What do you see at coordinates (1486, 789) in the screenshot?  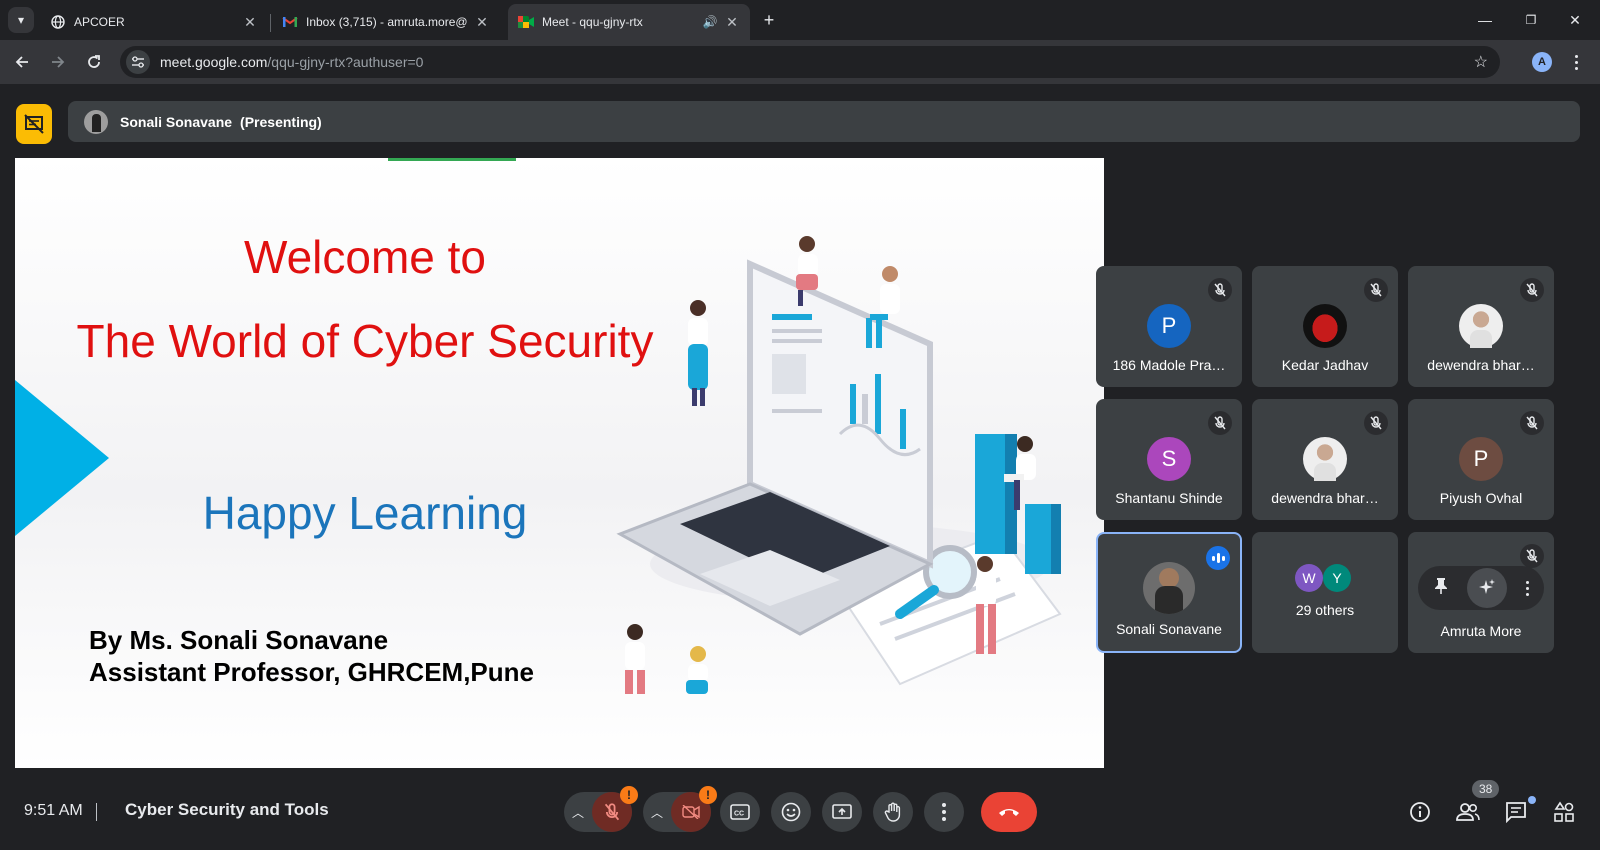 I see `people-count-badge: 38` at bounding box center [1486, 789].